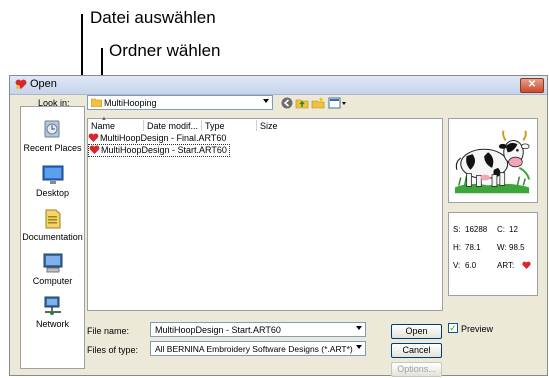 The height and width of the screenshot is (378, 549). I want to click on close-button: ✕, so click(532, 85).